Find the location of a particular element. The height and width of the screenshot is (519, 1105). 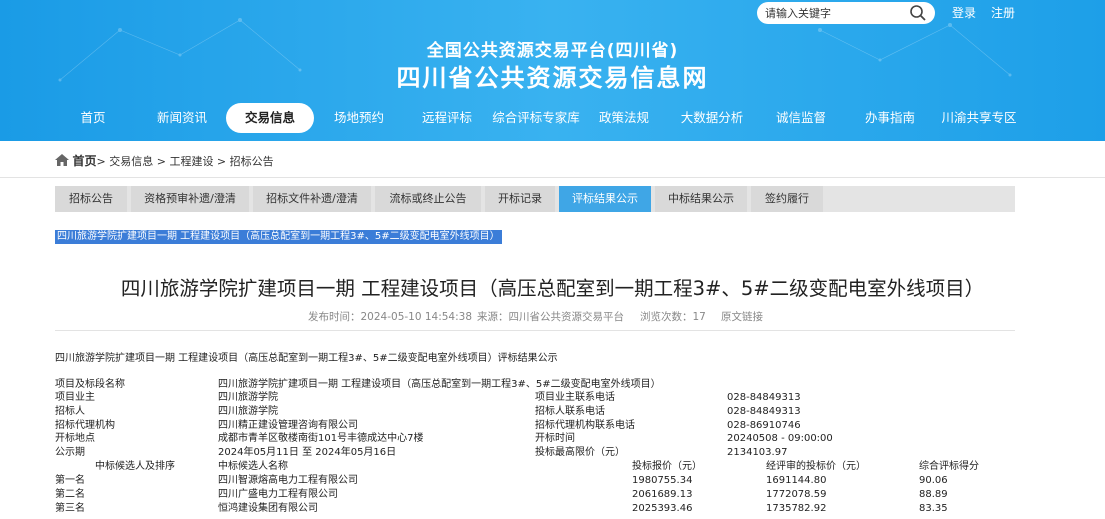

candidate-eval: 1735782.92 is located at coordinates (796, 508).